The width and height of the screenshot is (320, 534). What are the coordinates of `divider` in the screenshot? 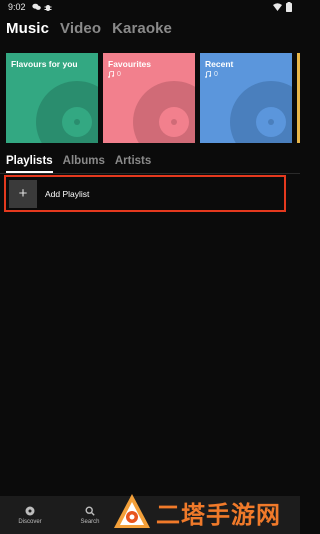 It's located at (150, 173).